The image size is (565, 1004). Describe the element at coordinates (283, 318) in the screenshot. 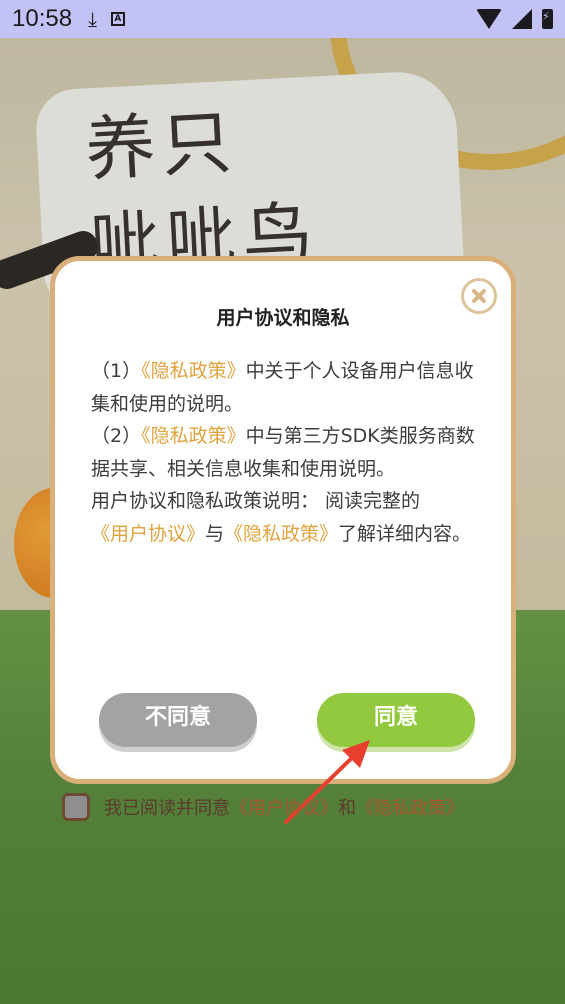

I see `dialog-title: 用户协议和隐私` at that location.